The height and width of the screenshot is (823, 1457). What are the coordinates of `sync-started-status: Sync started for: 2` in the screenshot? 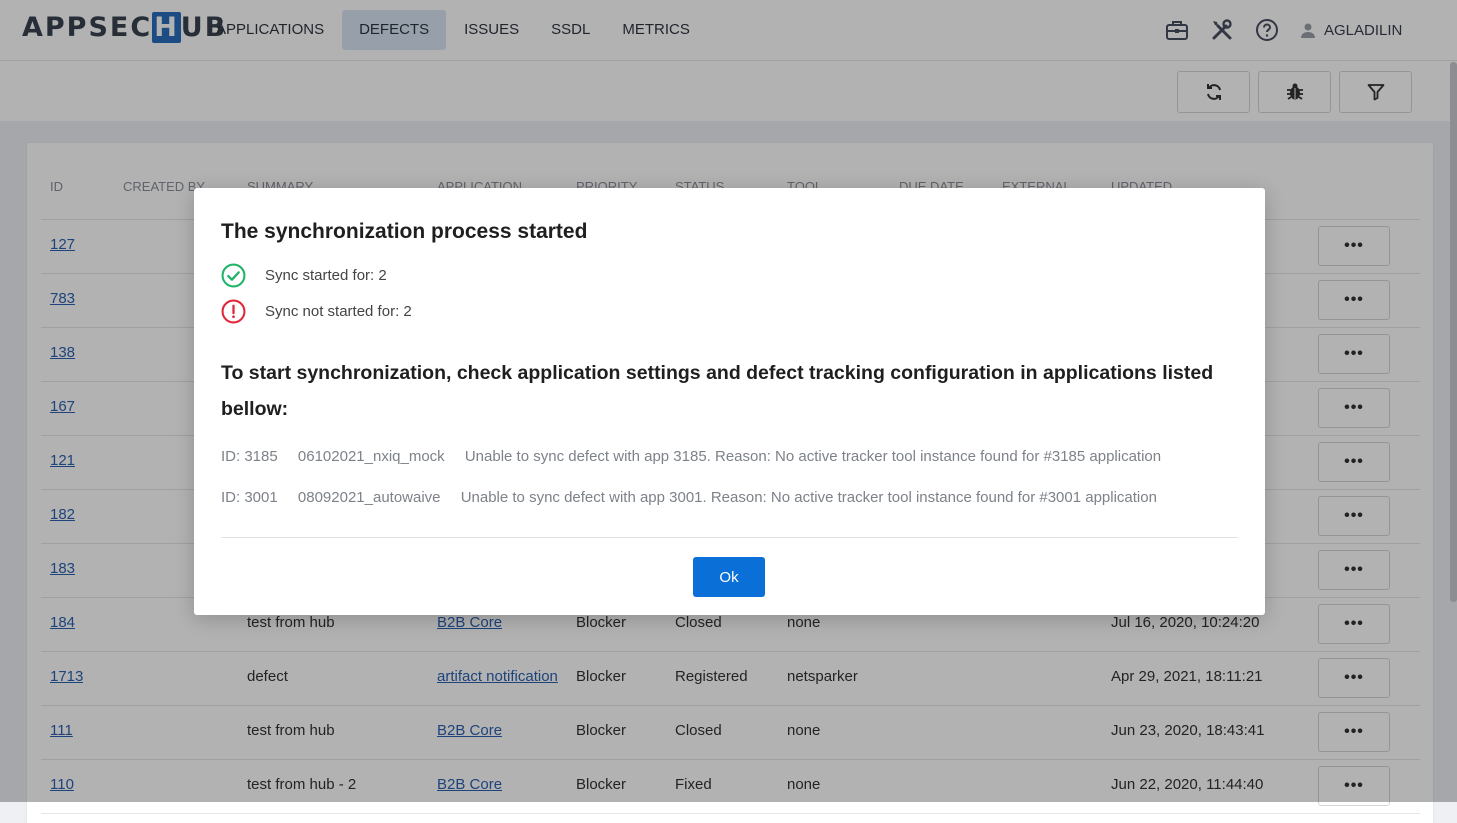 It's located at (304, 275).